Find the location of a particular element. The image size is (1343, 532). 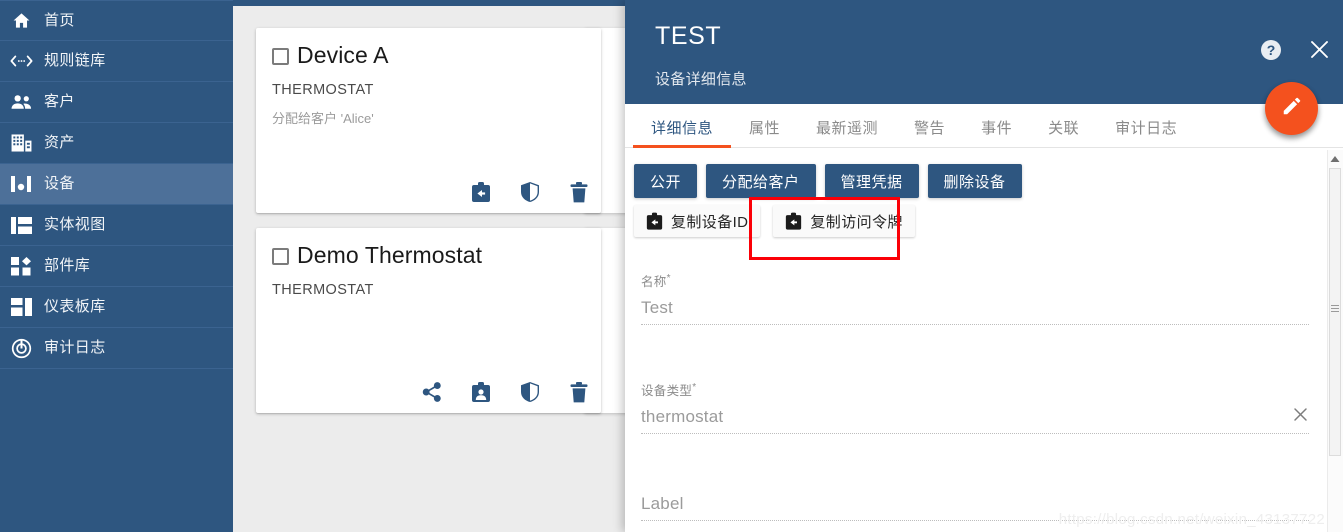

sidebar-item-label: 设备 is located at coordinates (59, 183).